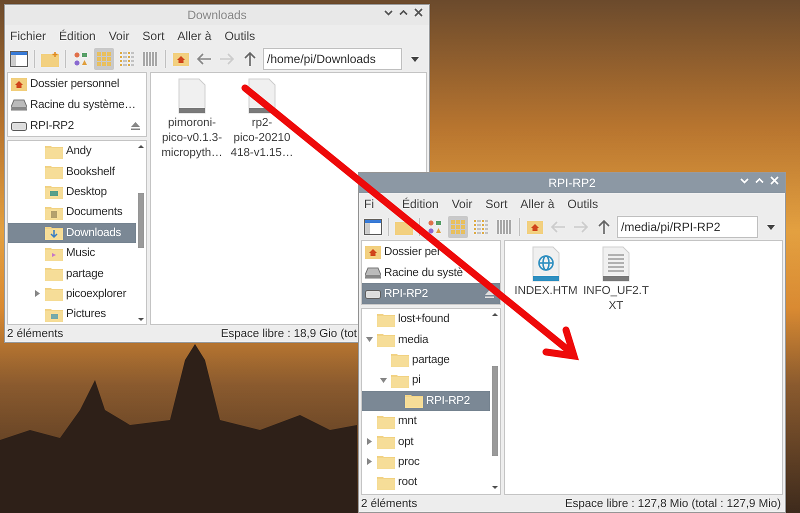 The width and height of the screenshot is (800, 513). What do you see at coordinates (332, 59) in the screenshot?
I see `path-field: /home/pi/Downloads` at bounding box center [332, 59].